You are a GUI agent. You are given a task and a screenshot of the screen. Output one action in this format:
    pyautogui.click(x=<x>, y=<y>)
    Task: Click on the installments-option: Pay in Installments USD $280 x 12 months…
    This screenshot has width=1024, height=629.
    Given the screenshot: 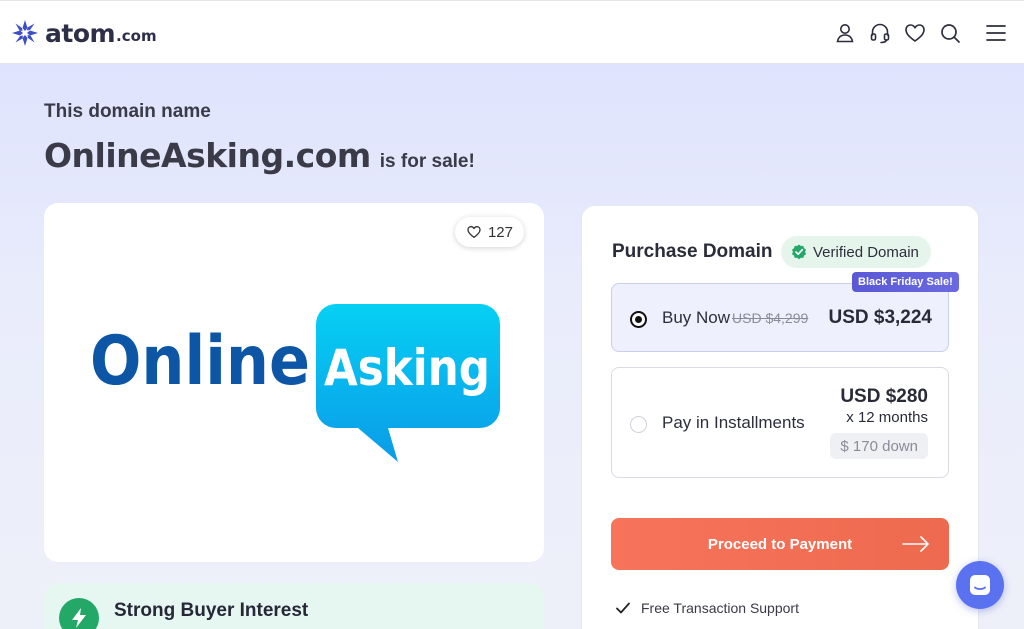 What is the action you would take?
    pyautogui.click(x=780, y=422)
    